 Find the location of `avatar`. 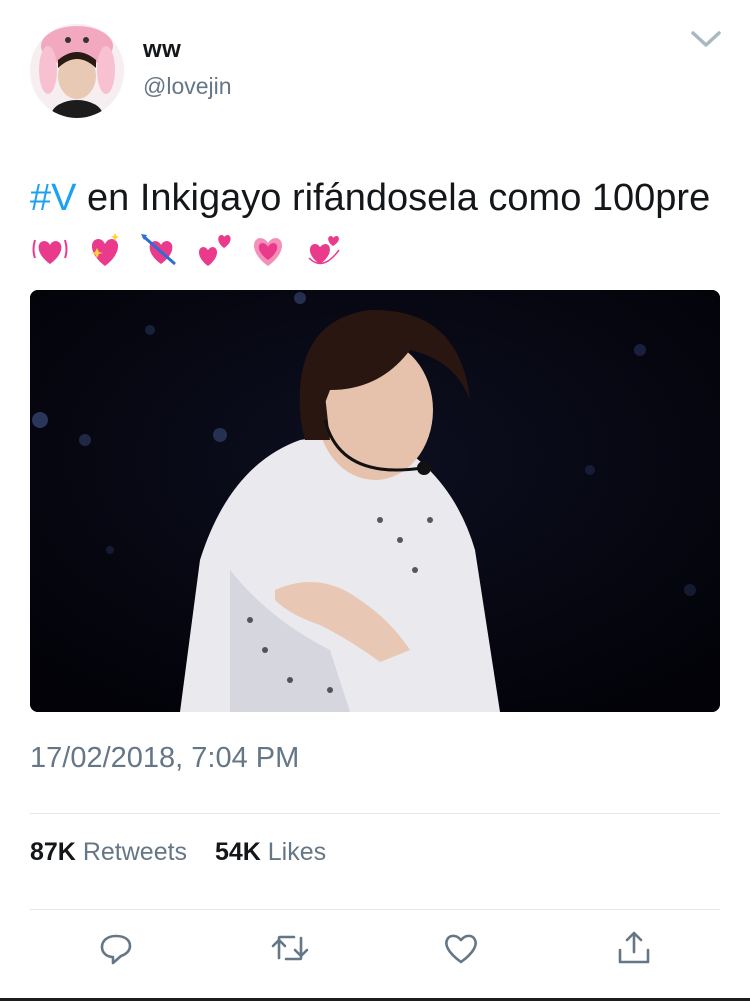

avatar is located at coordinates (77, 71).